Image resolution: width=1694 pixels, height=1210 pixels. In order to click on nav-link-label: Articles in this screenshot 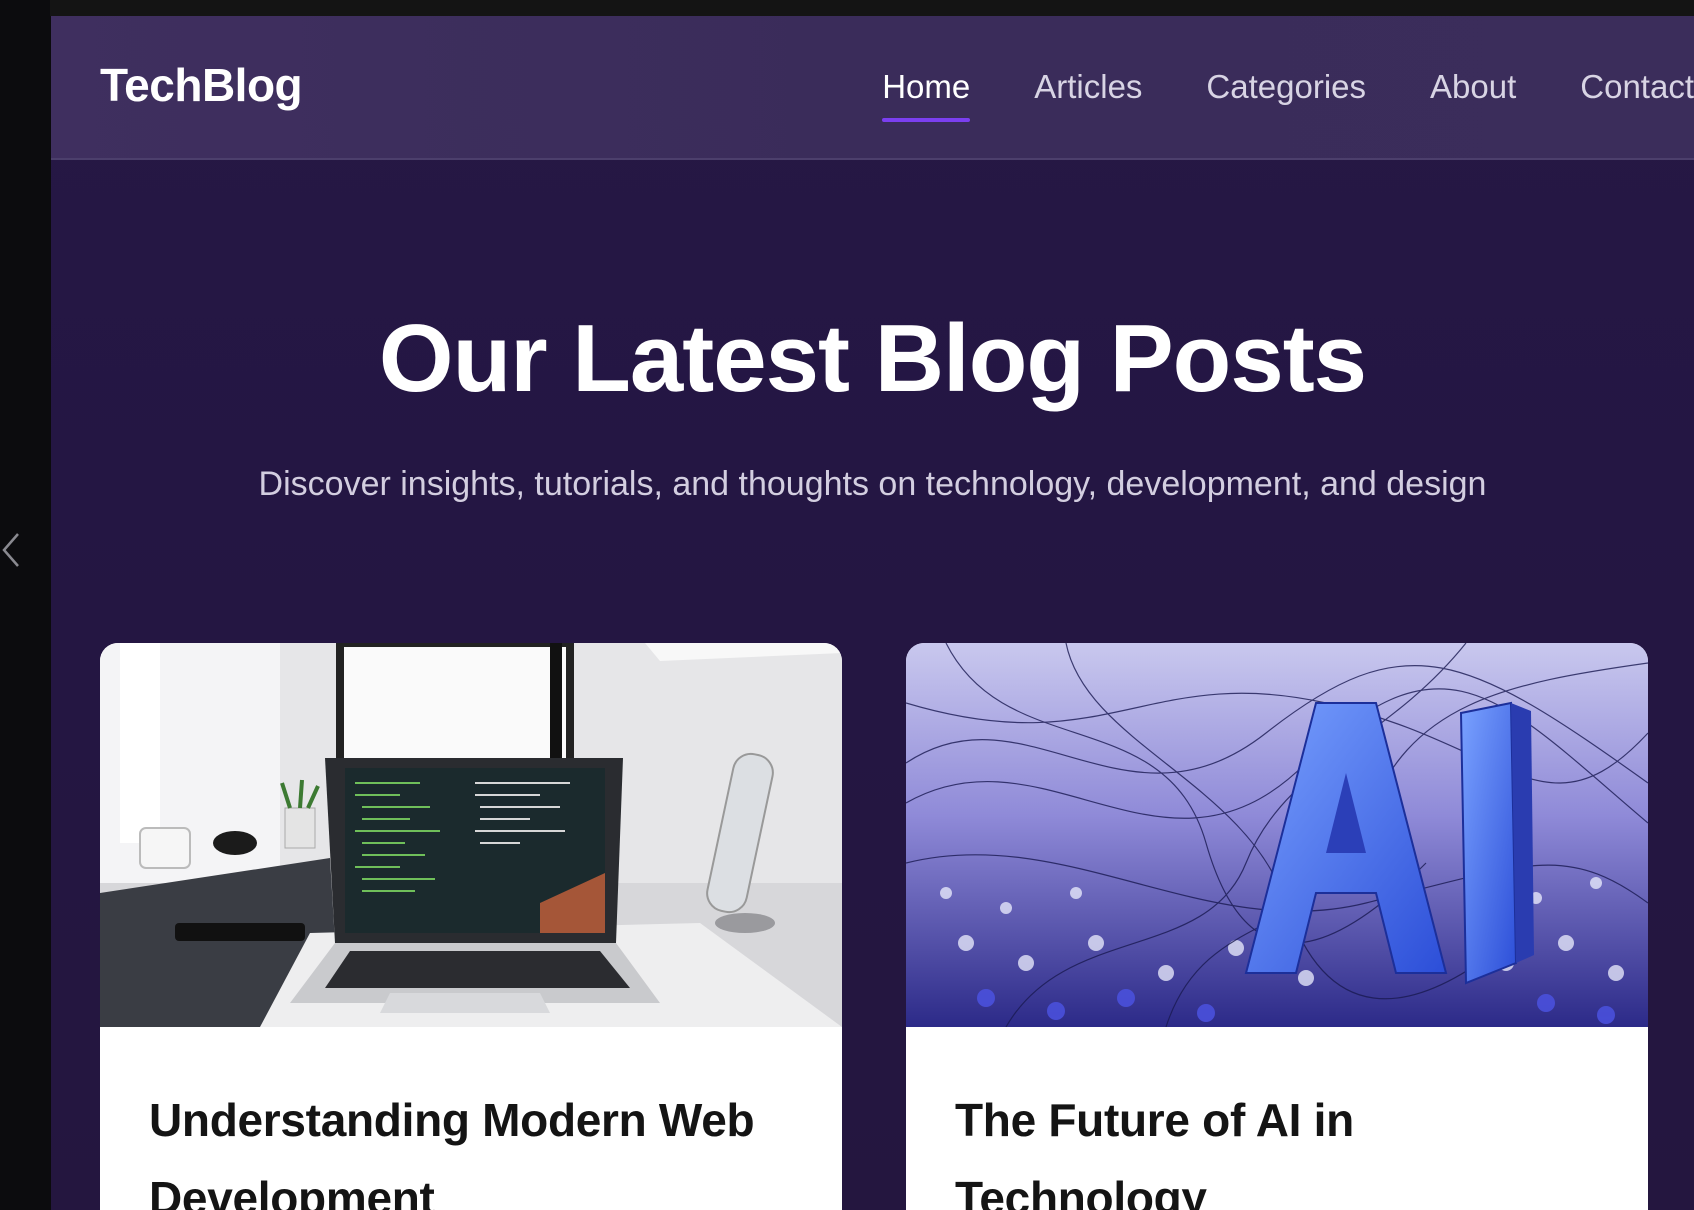, I will do `click(1088, 86)`.